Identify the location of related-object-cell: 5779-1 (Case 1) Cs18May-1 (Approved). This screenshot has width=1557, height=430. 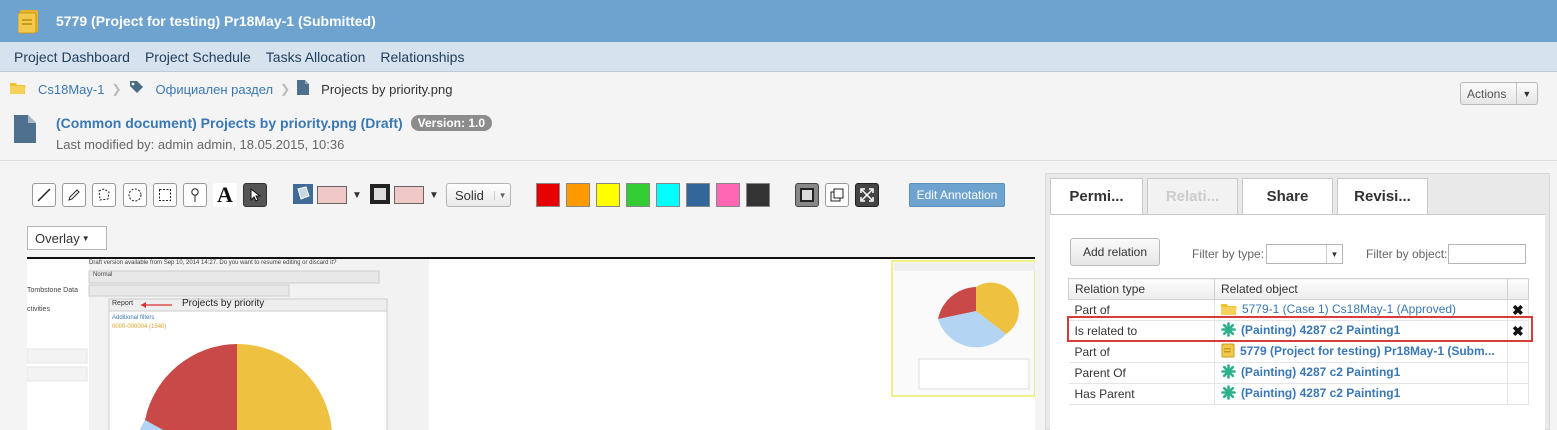
(1361, 310).